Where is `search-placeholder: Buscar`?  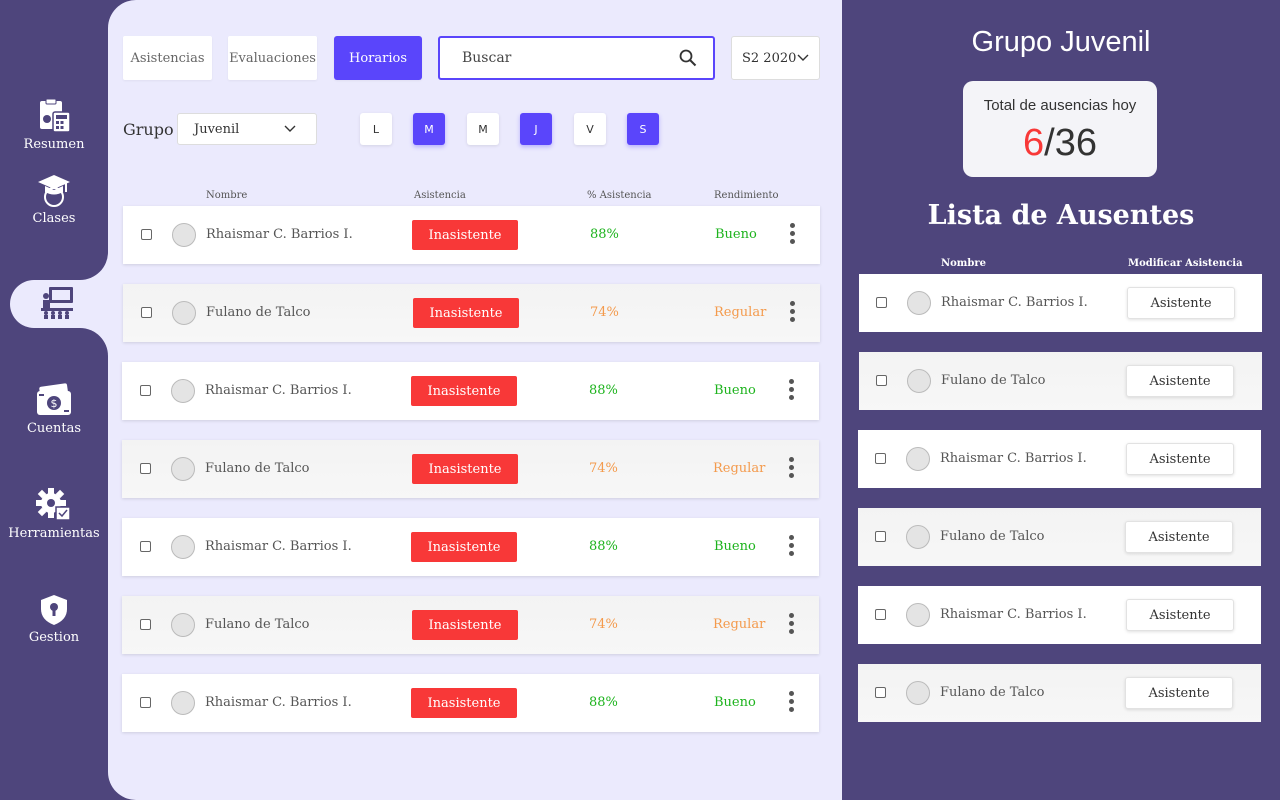
search-placeholder: Buscar is located at coordinates (487, 58).